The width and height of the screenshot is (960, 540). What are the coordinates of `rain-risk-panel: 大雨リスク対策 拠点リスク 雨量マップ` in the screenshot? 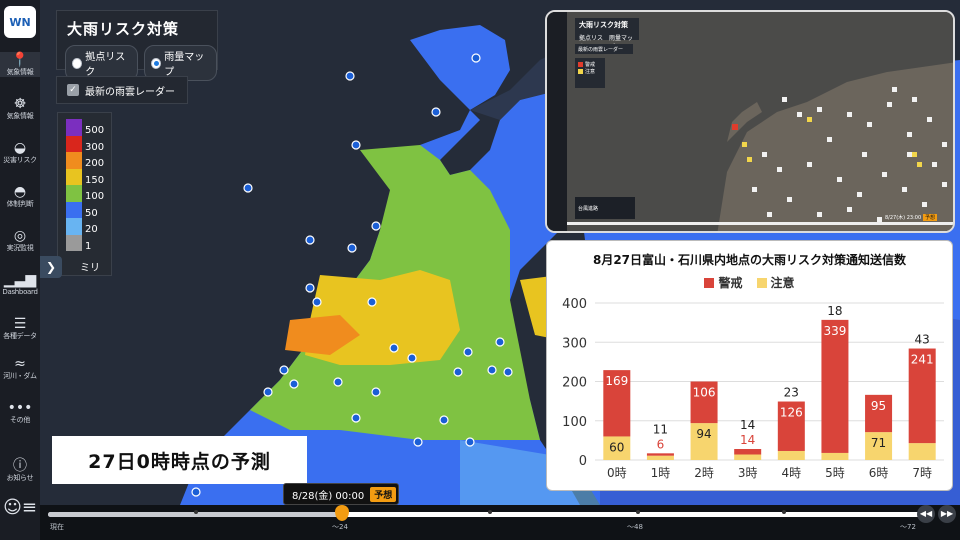 It's located at (137, 45).